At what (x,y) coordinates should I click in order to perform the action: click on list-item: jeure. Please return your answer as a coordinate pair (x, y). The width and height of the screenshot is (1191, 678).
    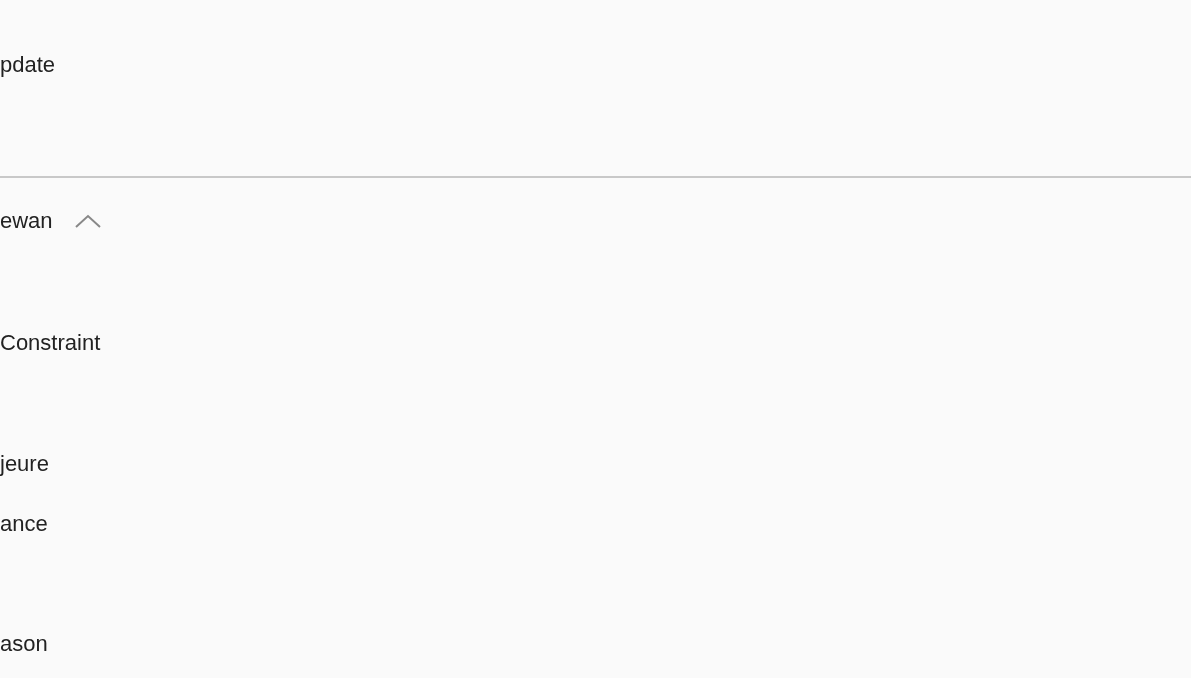
    Looking at the image, I should click on (24, 464).